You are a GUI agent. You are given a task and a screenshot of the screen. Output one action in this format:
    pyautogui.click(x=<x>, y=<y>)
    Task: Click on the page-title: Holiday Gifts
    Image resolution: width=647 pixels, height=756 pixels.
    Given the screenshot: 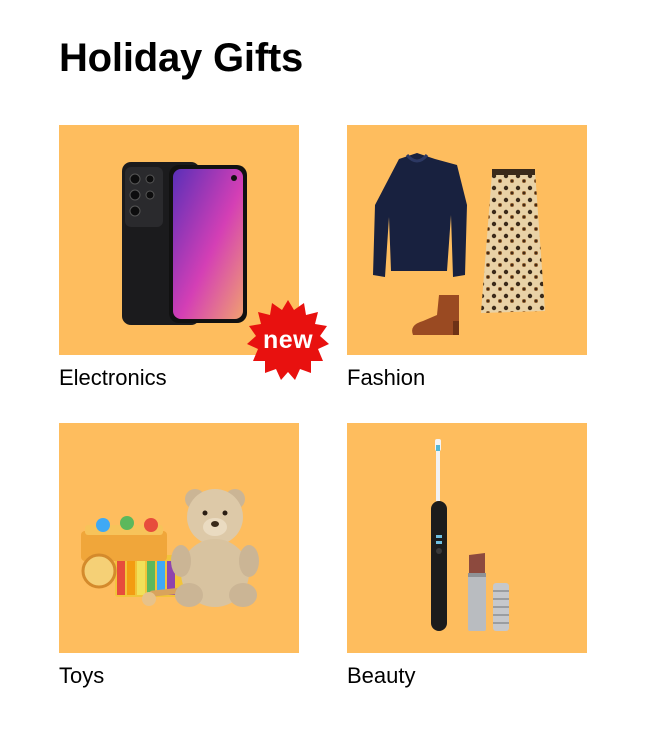 What is the action you would take?
    pyautogui.click(x=181, y=58)
    